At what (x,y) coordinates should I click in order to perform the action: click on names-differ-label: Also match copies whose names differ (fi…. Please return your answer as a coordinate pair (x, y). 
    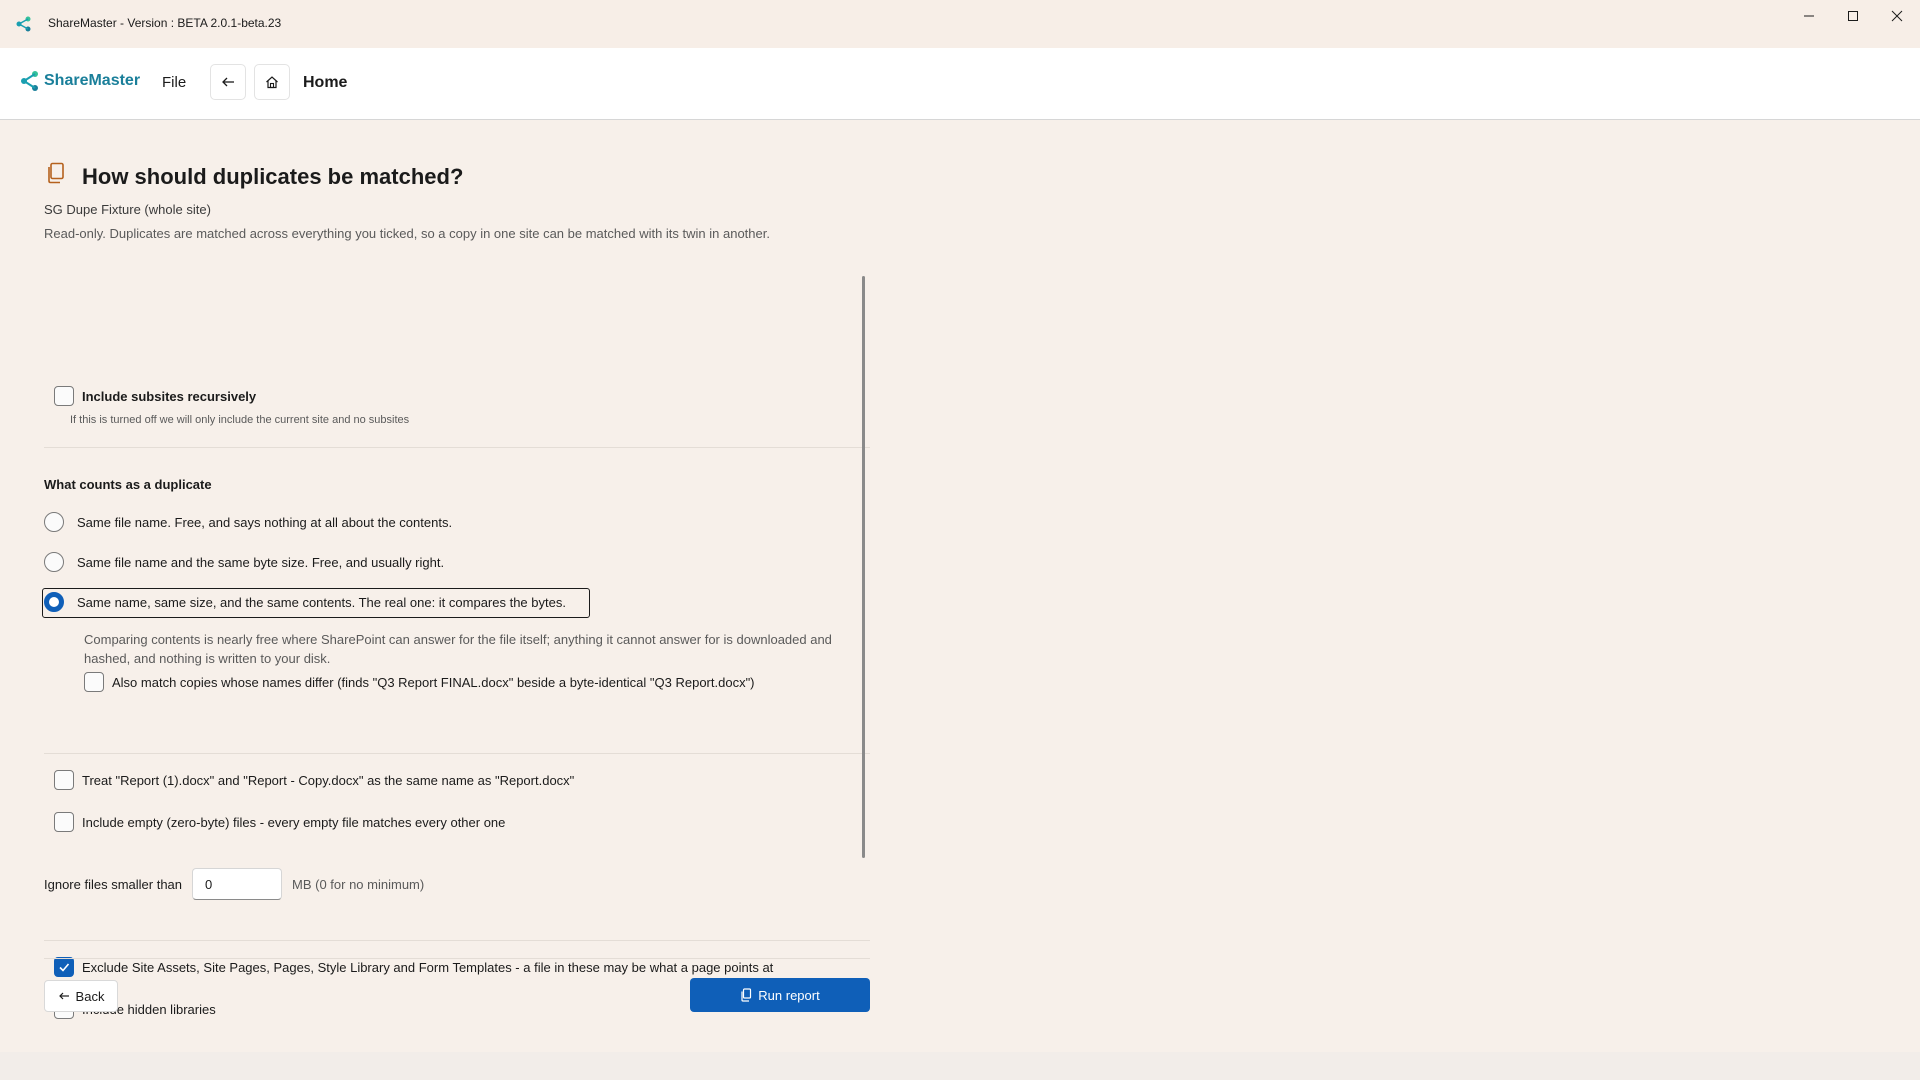
    Looking at the image, I should click on (433, 682).